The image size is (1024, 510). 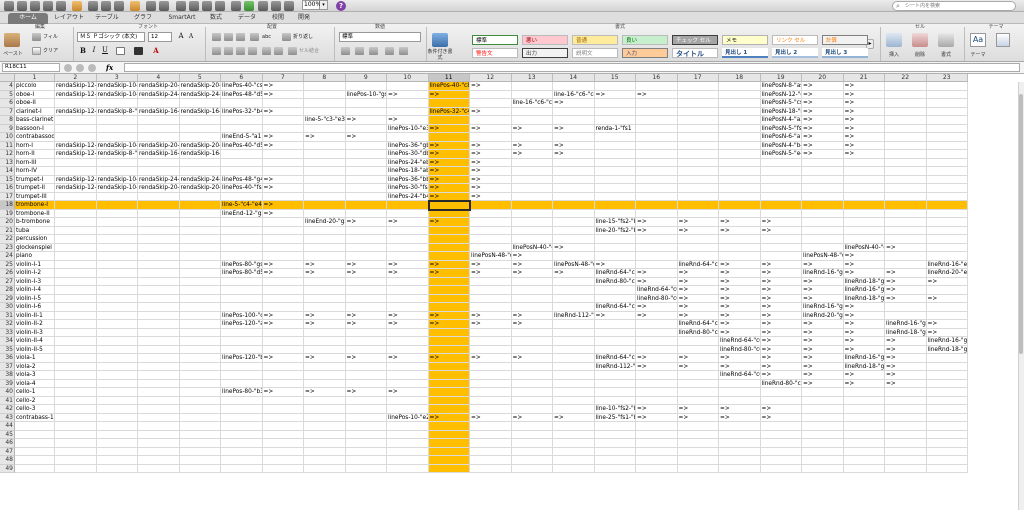 What do you see at coordinates (35, 86) in the screenshot?
I see `table-cell: piccolo` at bounding box center [35, 86].